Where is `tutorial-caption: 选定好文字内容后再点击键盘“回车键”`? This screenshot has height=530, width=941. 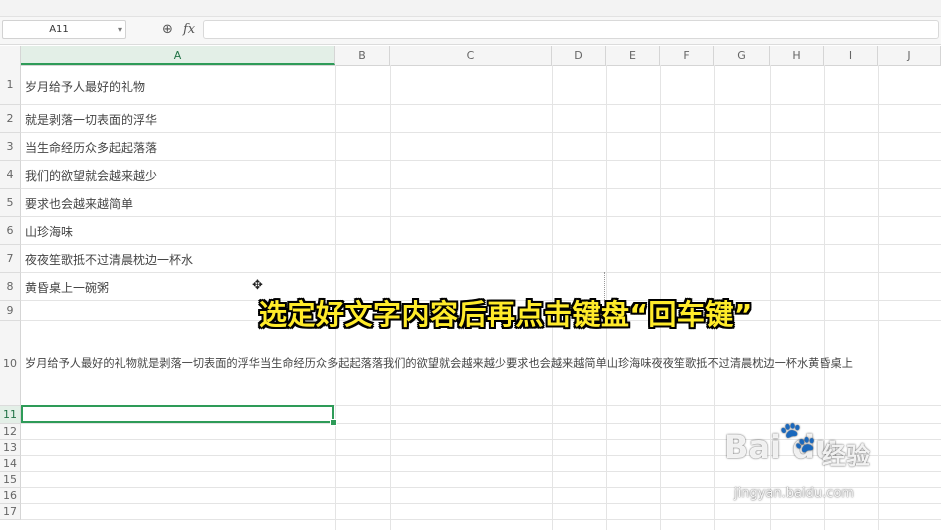 tutorial-caption: 选定好文字内容后再点击键盘“回车键” is located at coordinates (506, 314).